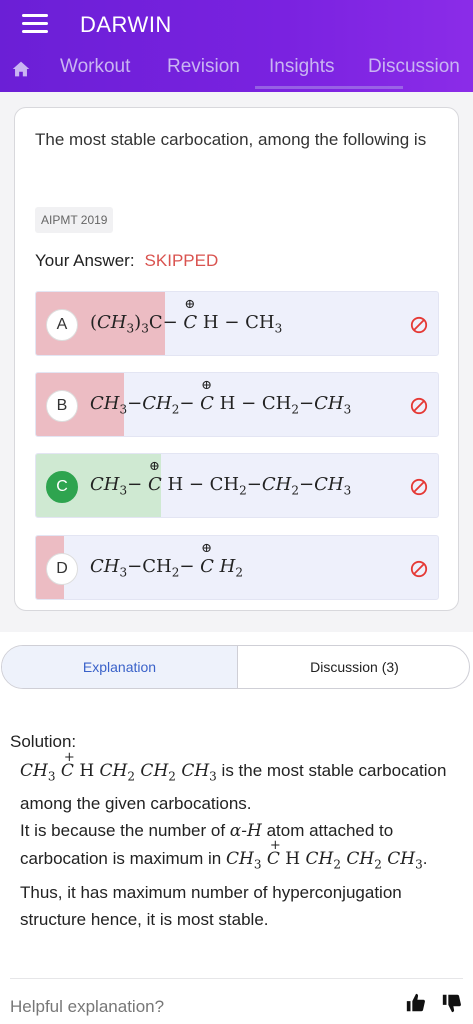  I want to click on answer-status: SKIPPED, so click(181, 260).